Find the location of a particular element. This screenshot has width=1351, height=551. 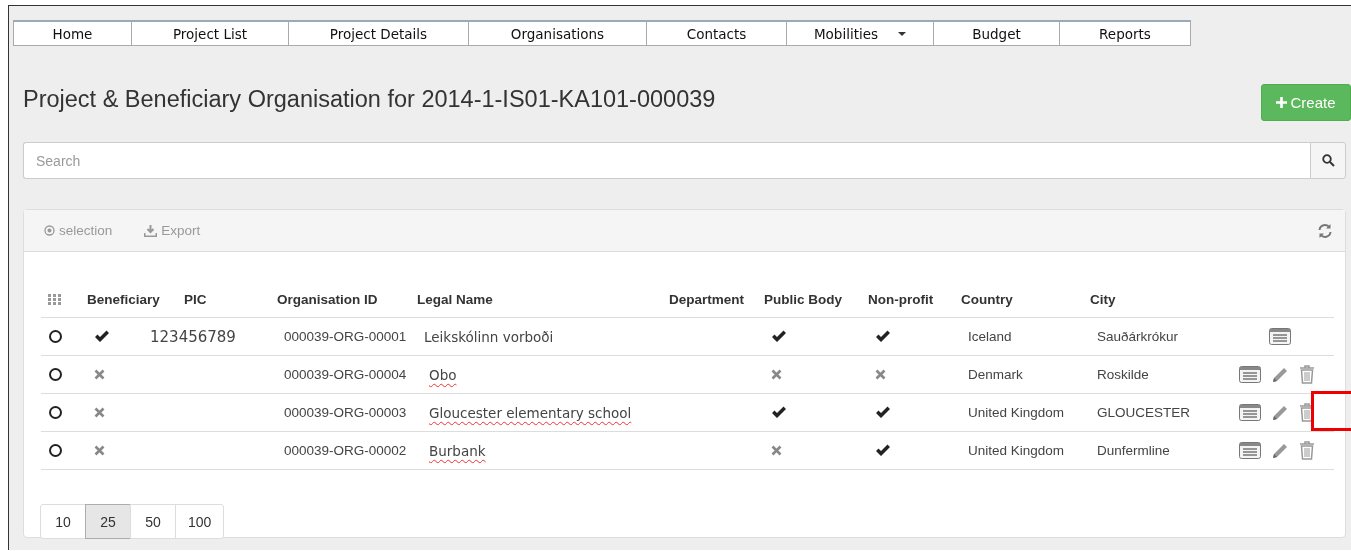

nav-tab: Project List is located at coordinates (210, 33).